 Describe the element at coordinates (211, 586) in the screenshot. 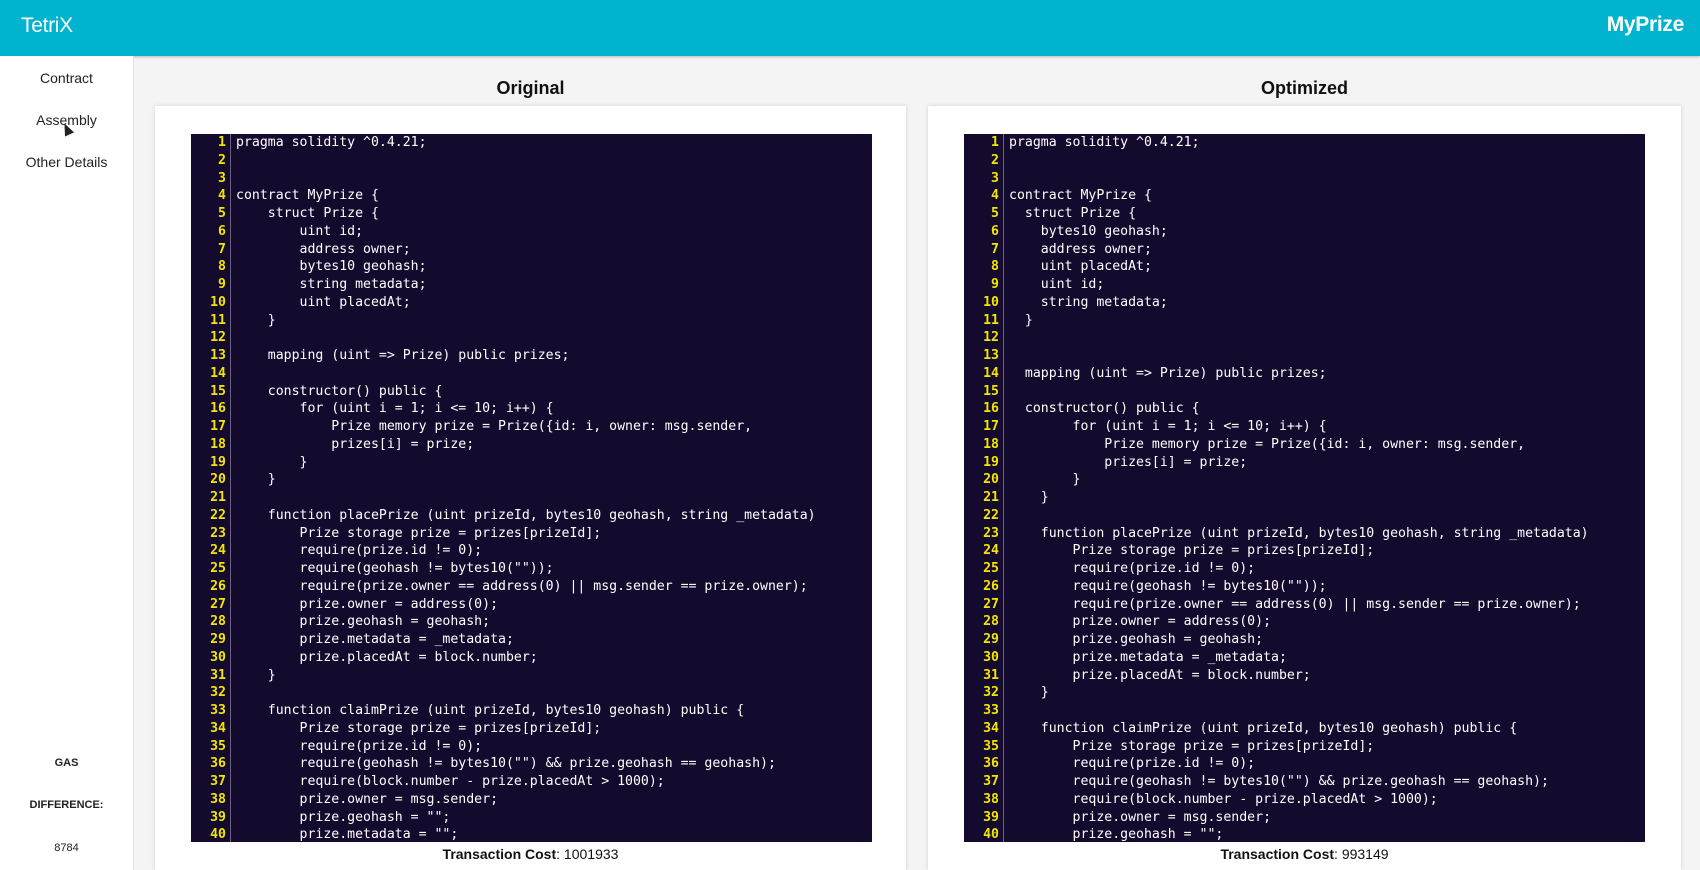

I see `line-number: 26` at that location.